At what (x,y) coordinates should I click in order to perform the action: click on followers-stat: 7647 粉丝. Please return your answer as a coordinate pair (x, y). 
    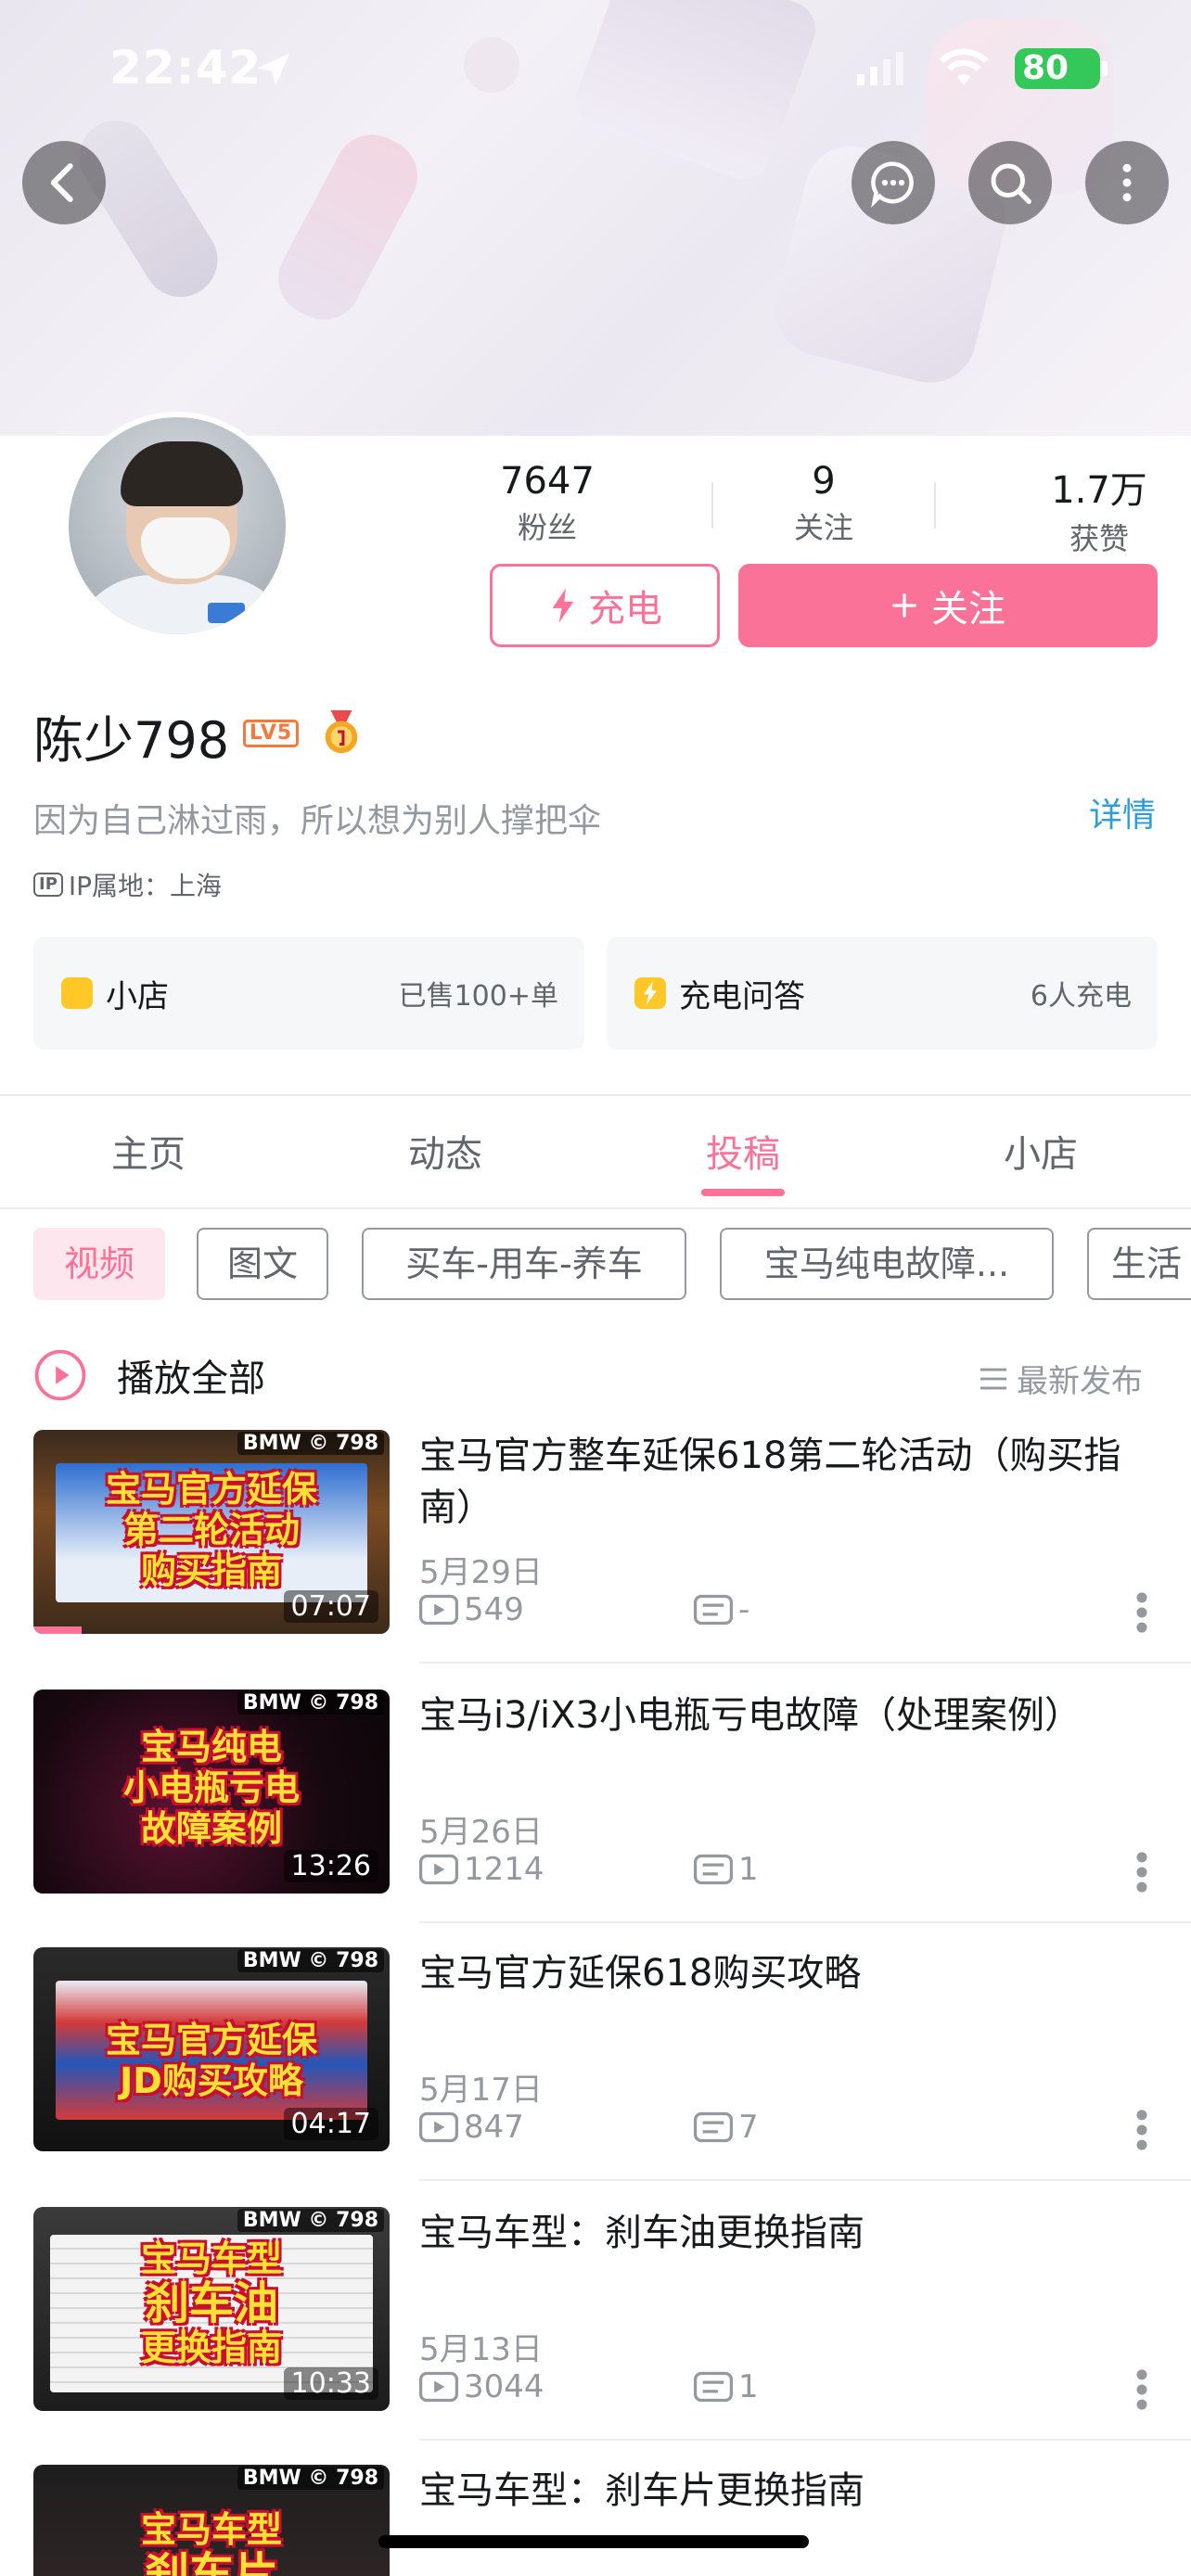
    Looking at the image, I should click on (547, 503).